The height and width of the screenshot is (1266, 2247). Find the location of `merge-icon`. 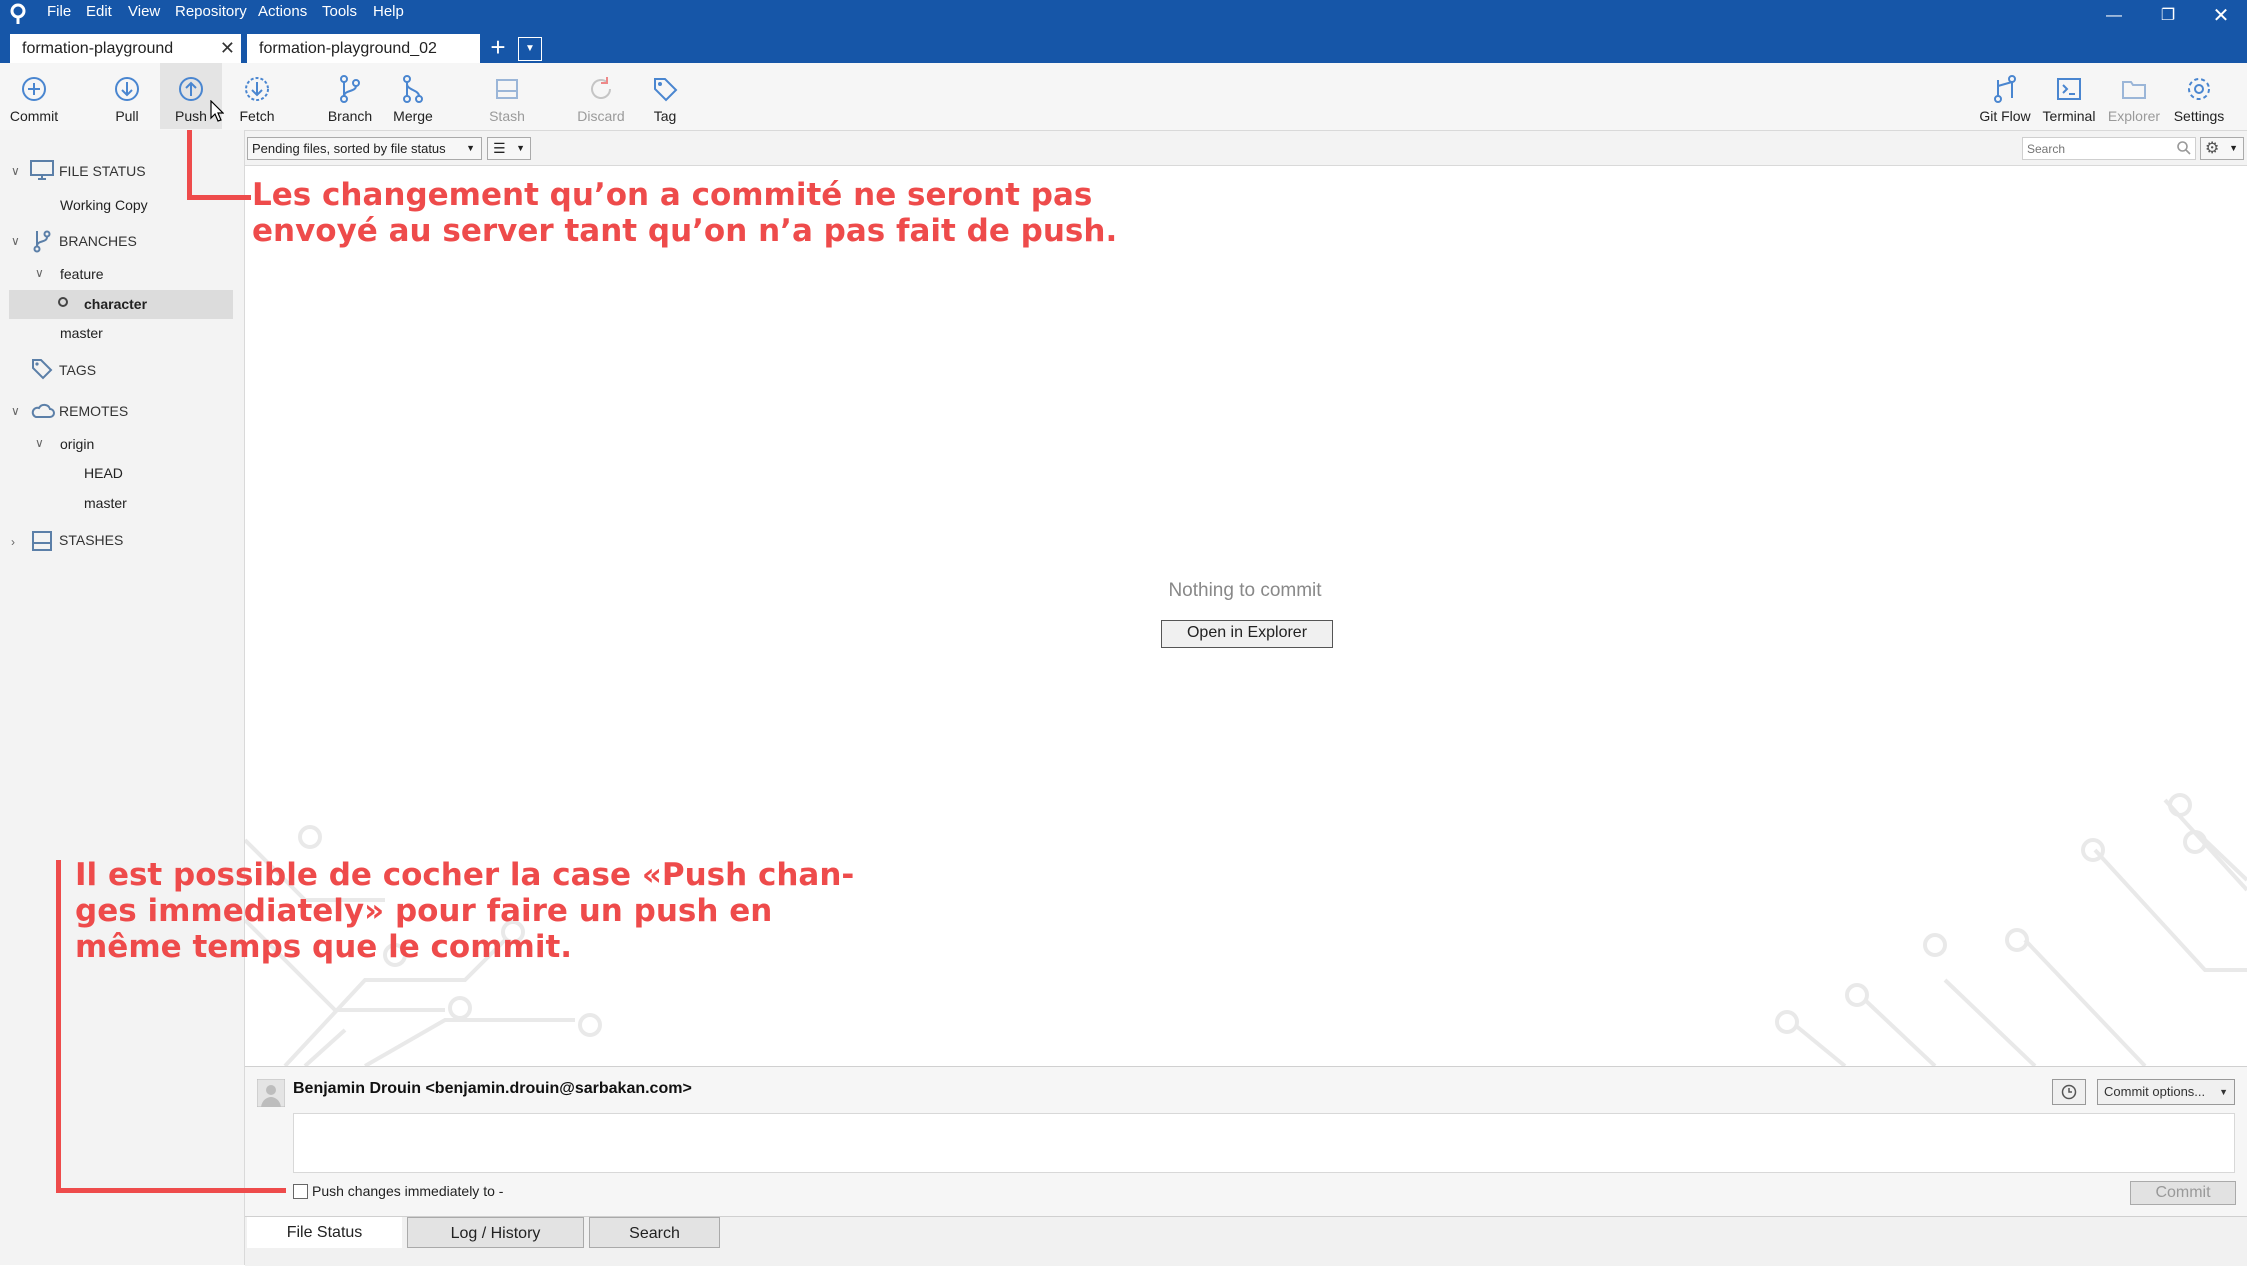

merge-icon is located at coordinates (413, 89).